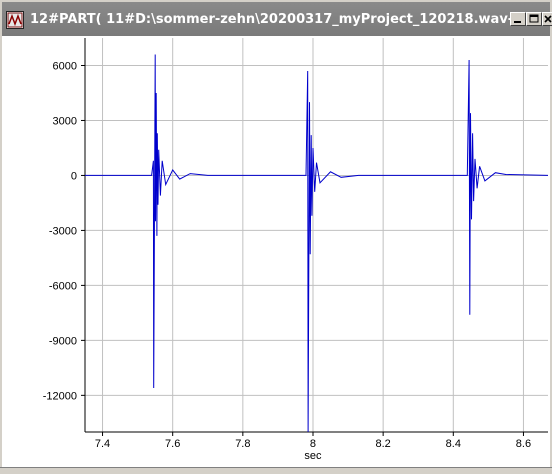  I want to click on maximize-button, so click(534, 19).